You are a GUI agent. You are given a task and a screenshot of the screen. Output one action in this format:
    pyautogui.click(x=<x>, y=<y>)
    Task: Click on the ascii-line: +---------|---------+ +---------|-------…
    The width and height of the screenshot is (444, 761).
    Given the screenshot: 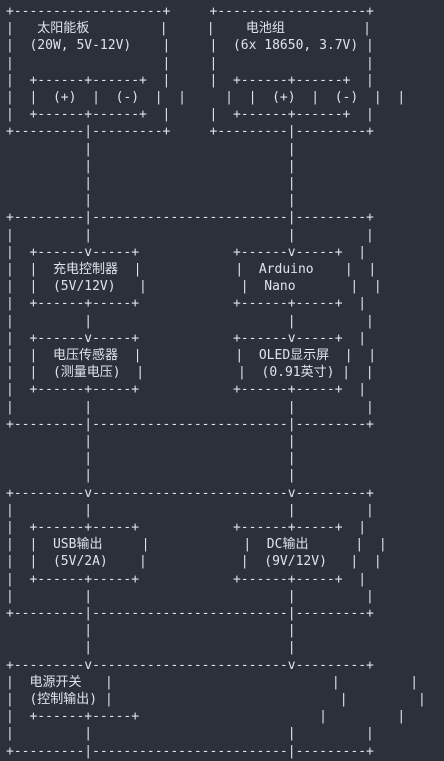 What is the action you would take?
    pyautogui.click(x=190, y=132)
    